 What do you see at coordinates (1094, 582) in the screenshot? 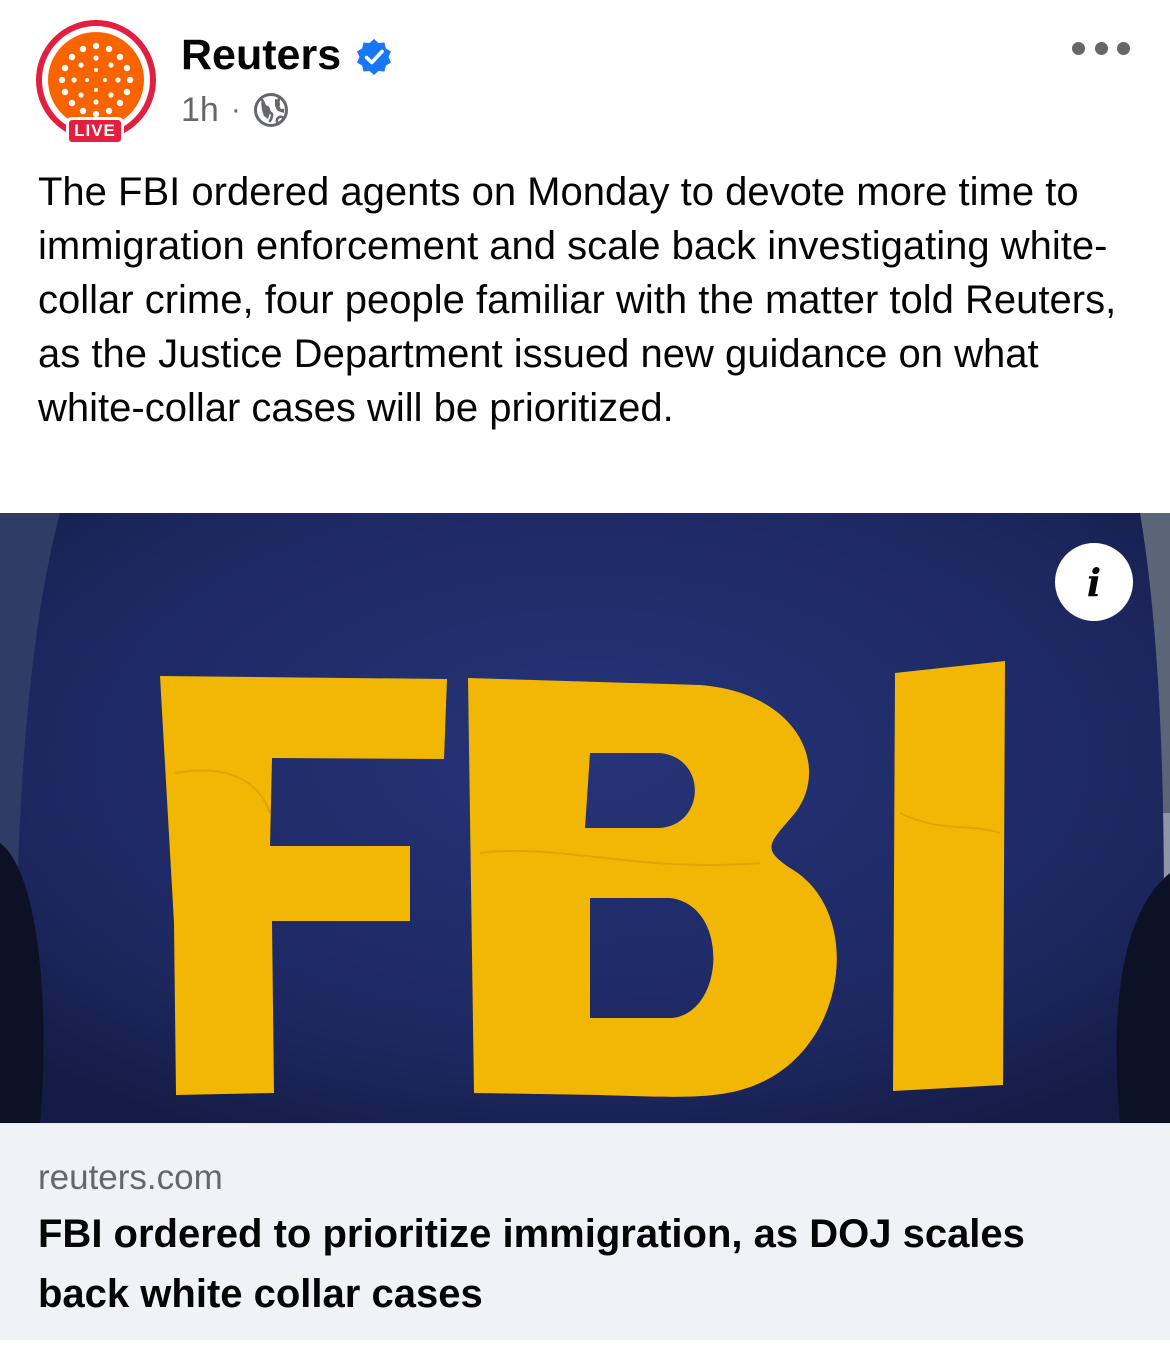
I see `info-button: i` at bounding box center [1094, 582].